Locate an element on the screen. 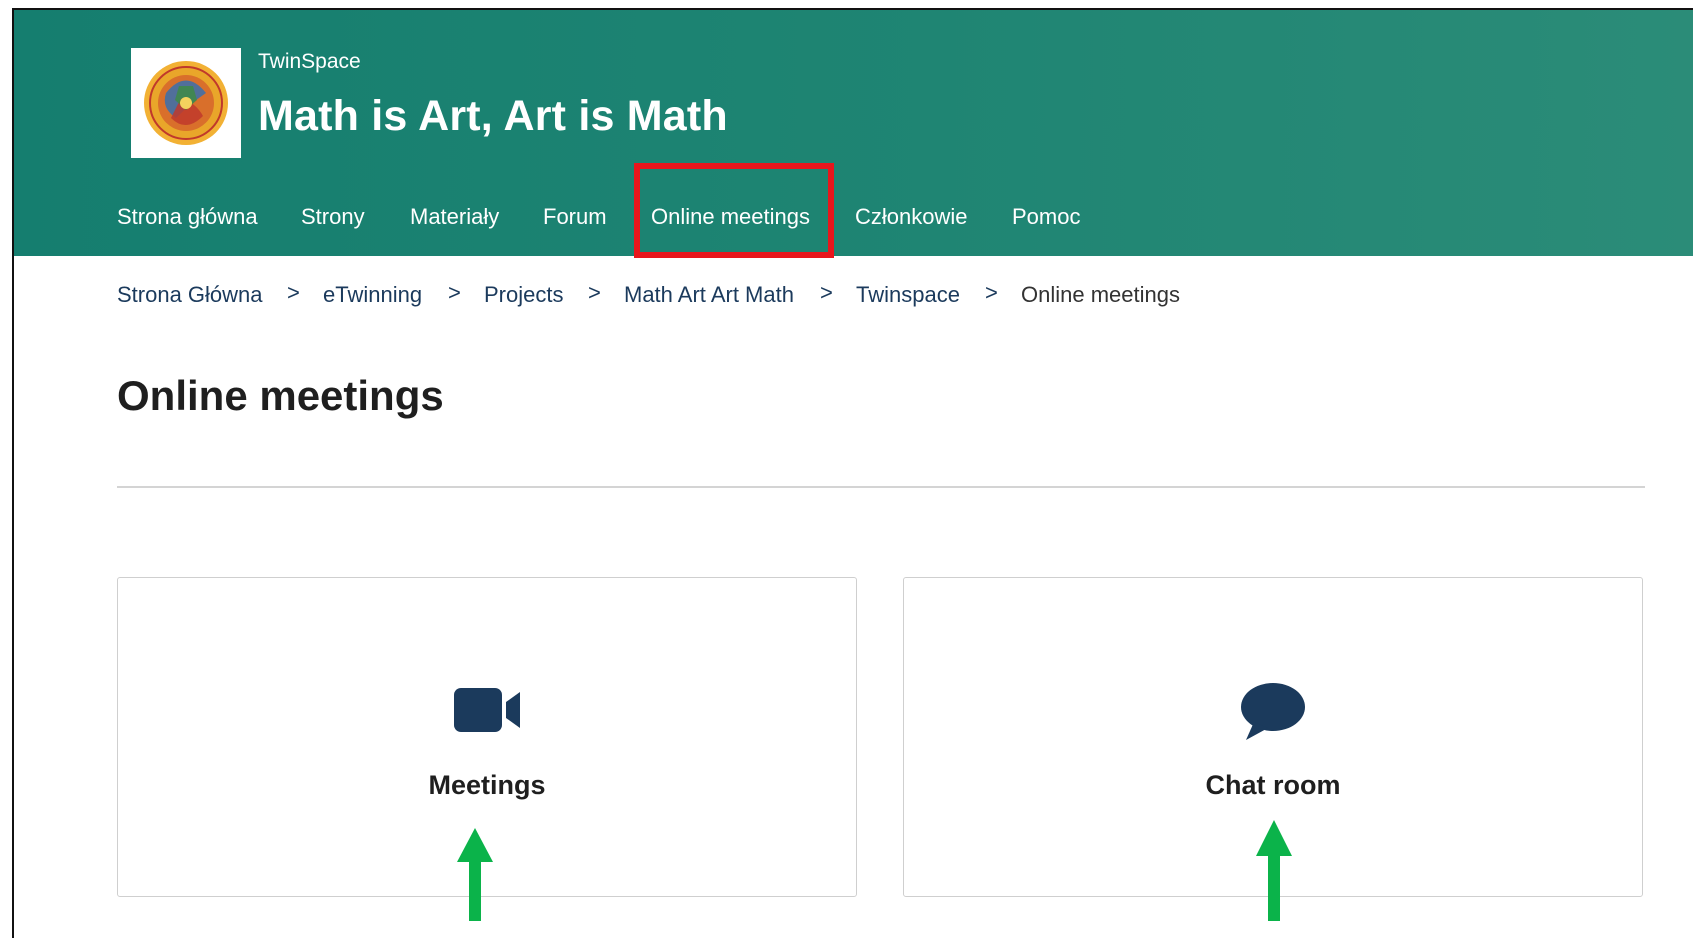 This screenshot has width=1693, height=938. breadcrumb-item-twinspace: Twinspace is located at coordinates (908, 295).